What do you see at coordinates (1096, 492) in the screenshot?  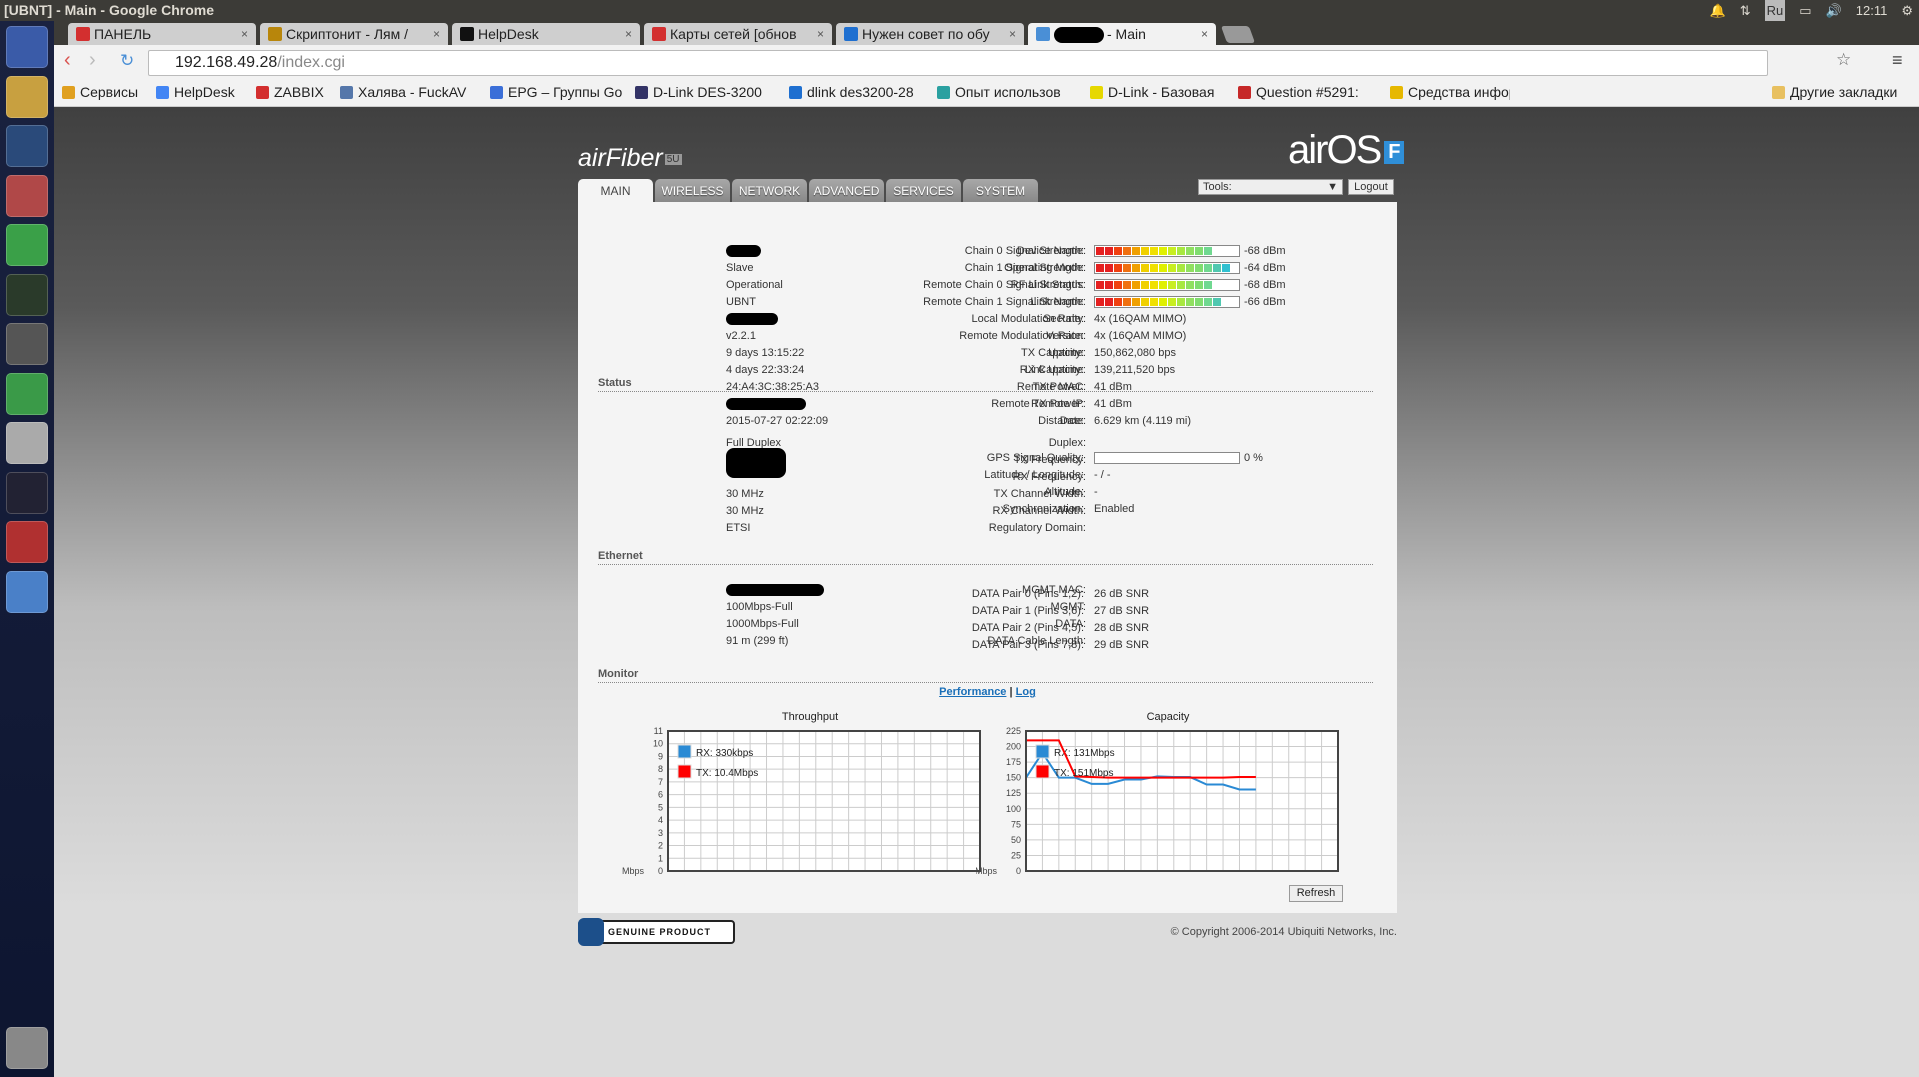 I see `status-value: -` at bounding box center [1096, 492].